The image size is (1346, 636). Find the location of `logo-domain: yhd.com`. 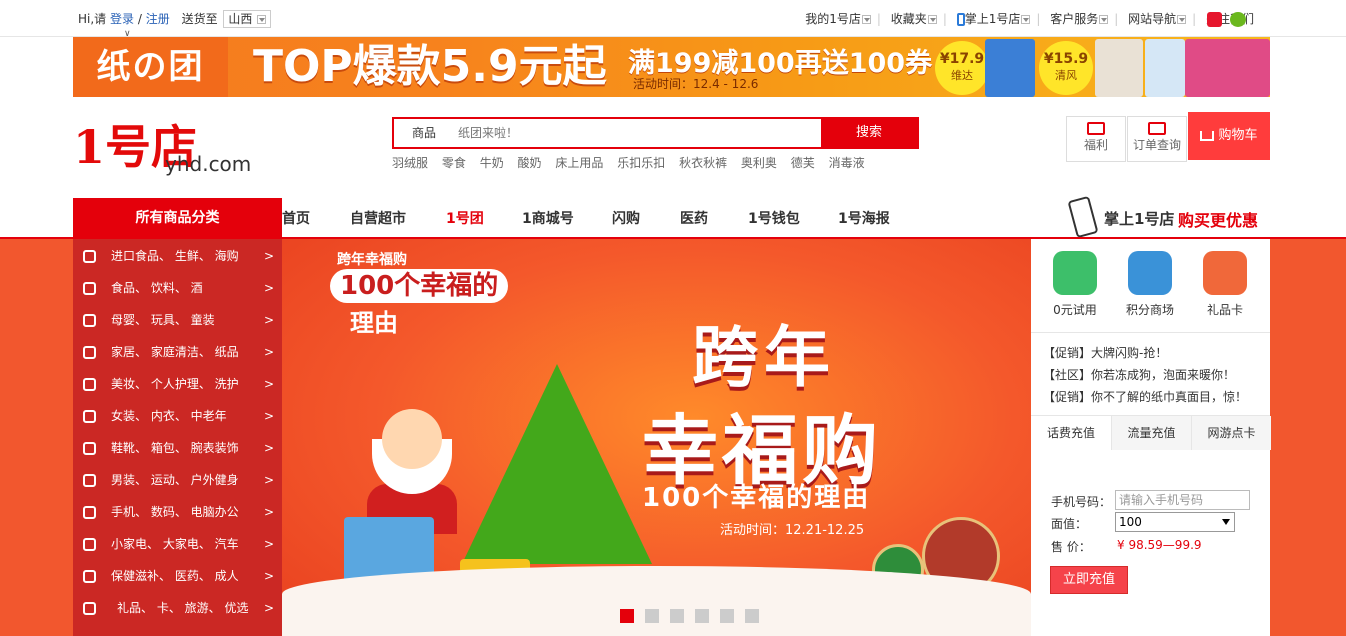

logo-domain: yhd.com is located at coordinates (208, 164).